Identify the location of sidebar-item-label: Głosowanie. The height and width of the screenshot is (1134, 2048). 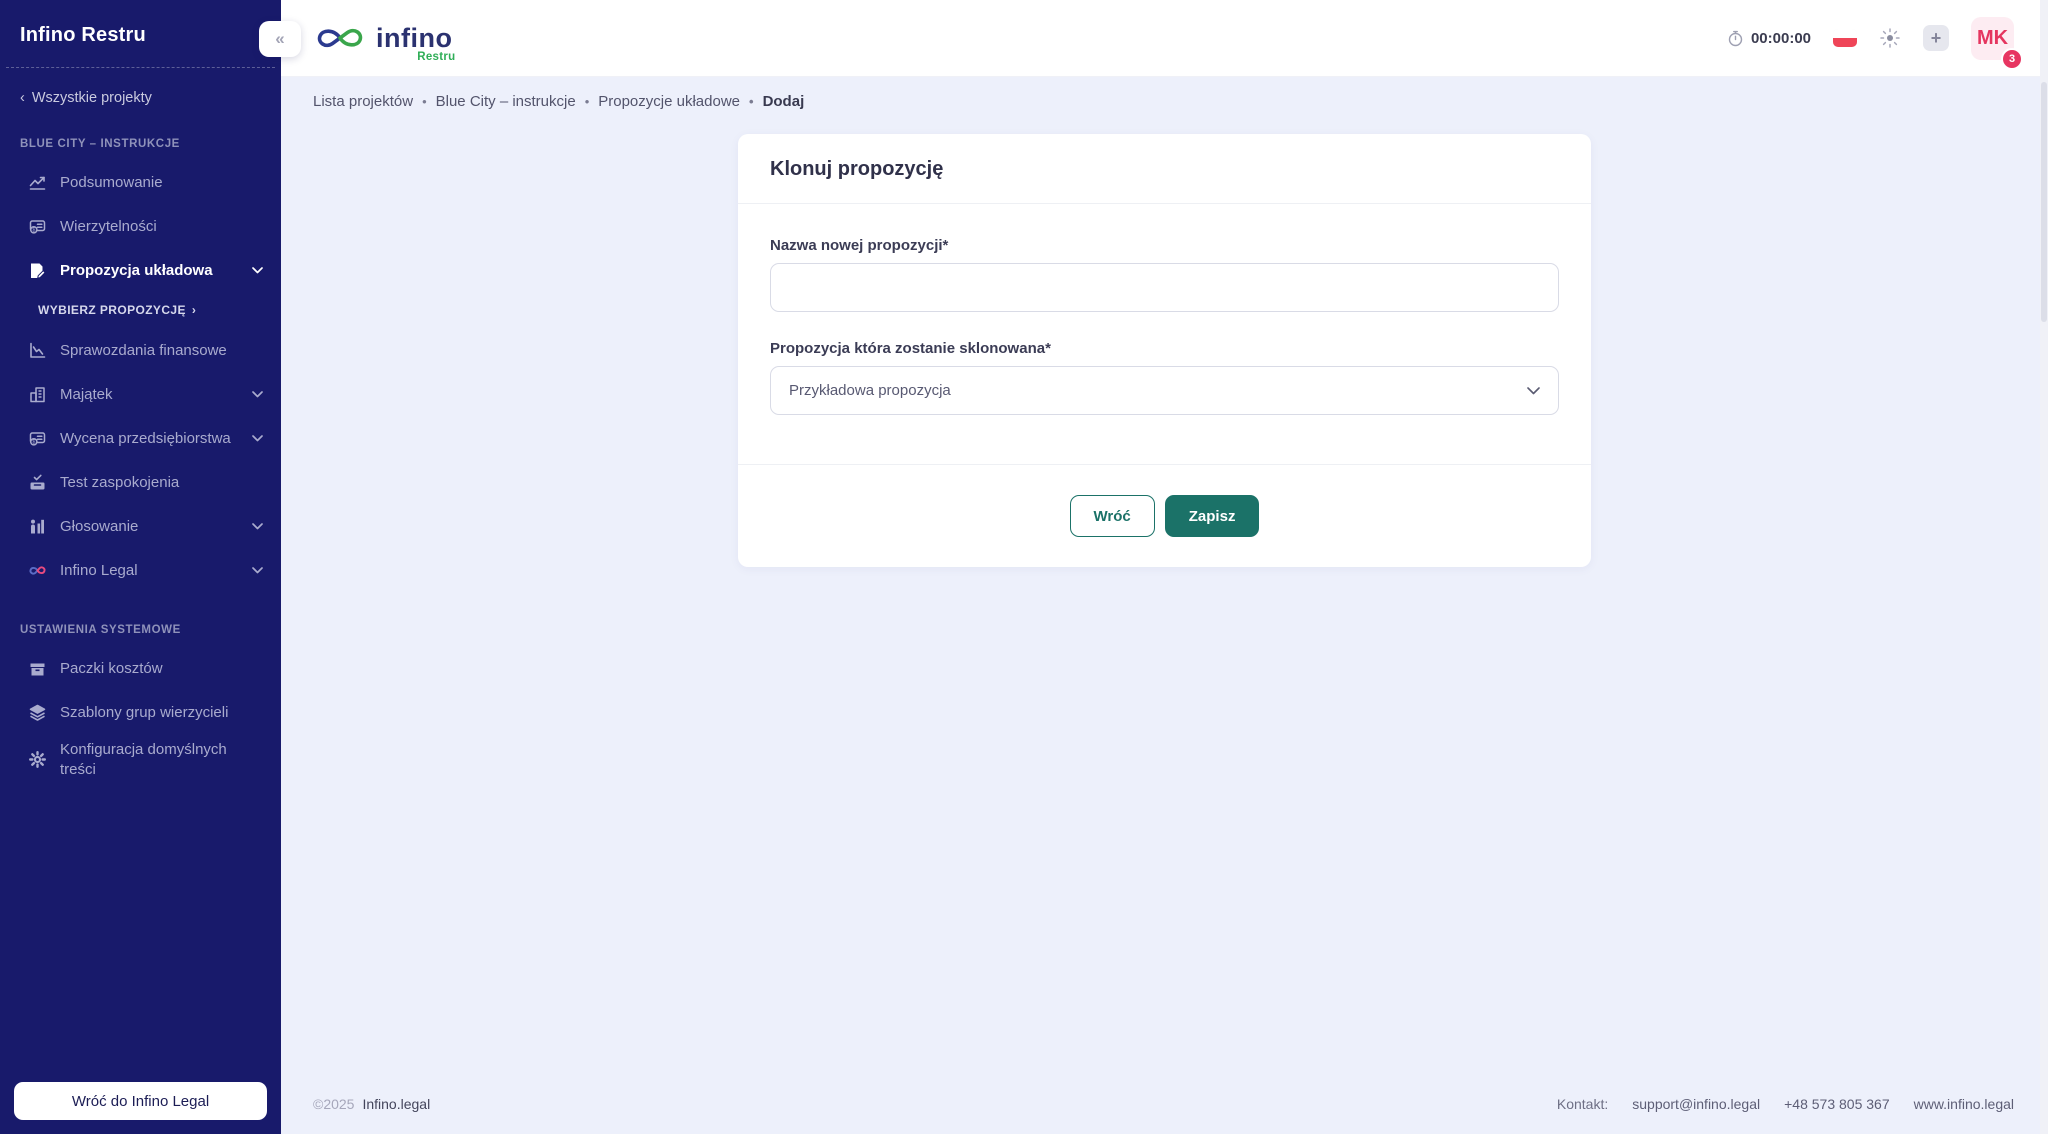
(99, 526).